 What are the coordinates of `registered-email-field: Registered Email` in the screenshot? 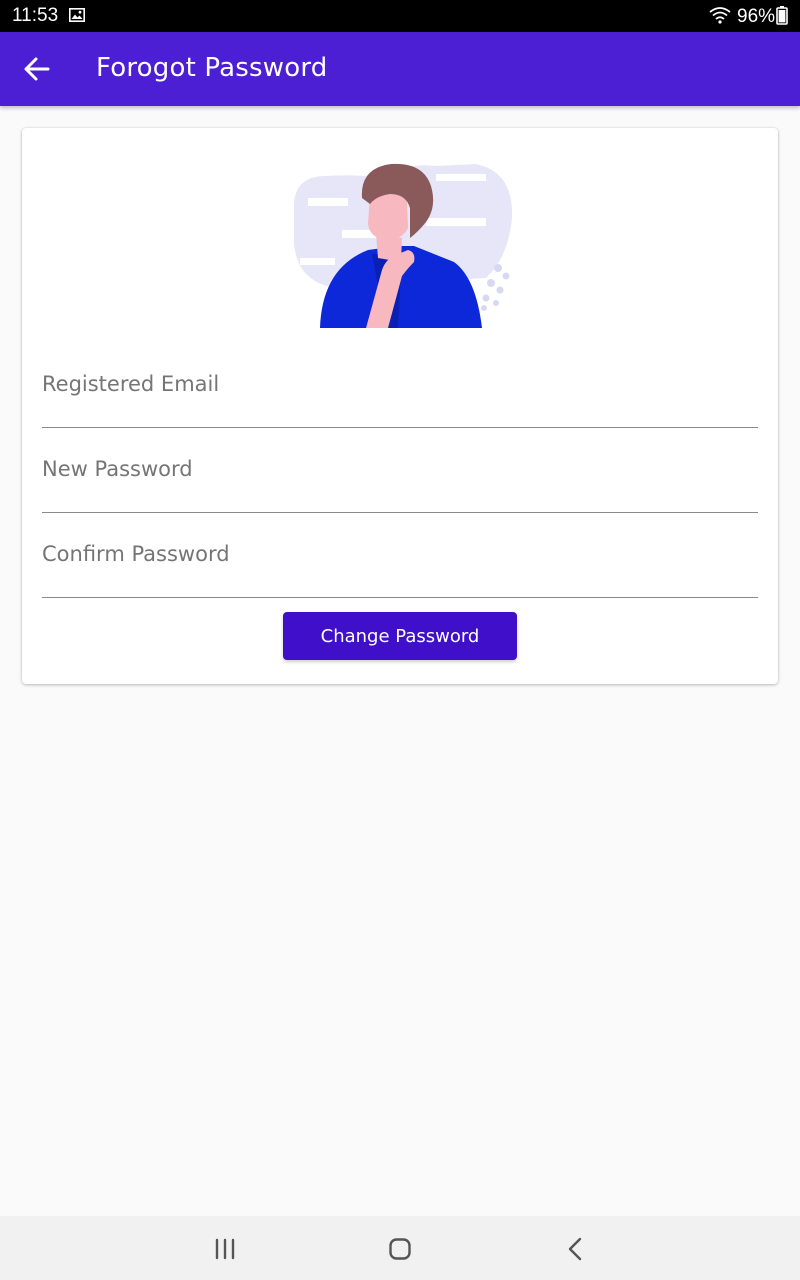 It's located at (400, 398).